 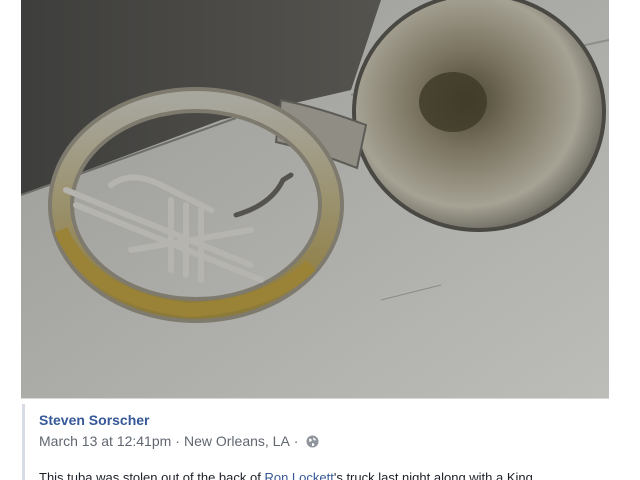 I want to click on post-timestamp-link: March 13 at 12:41pm, so click(x=105, y=441).